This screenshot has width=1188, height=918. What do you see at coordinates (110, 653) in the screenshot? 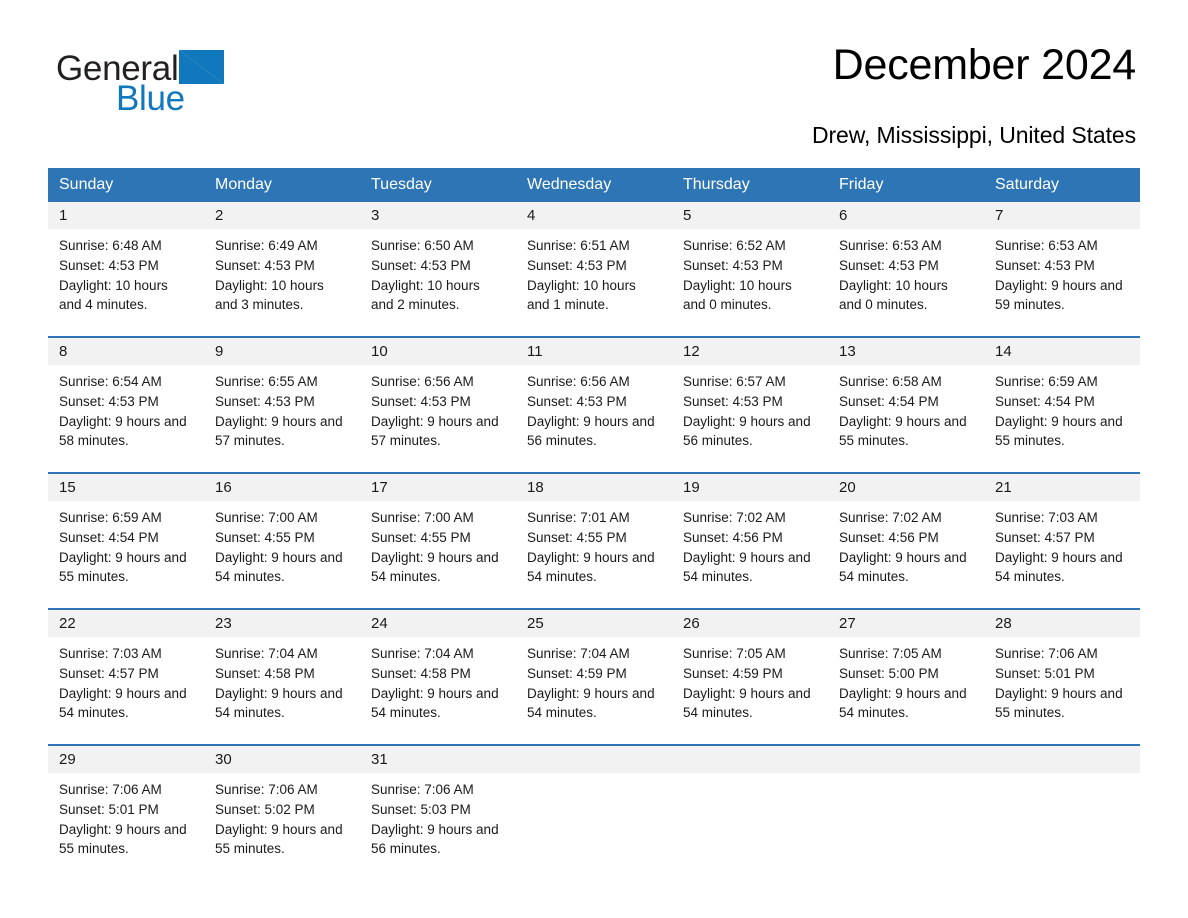
I see `sunrise-text: Sunrise: 7:03 AM` at bounding box center [110, 653].